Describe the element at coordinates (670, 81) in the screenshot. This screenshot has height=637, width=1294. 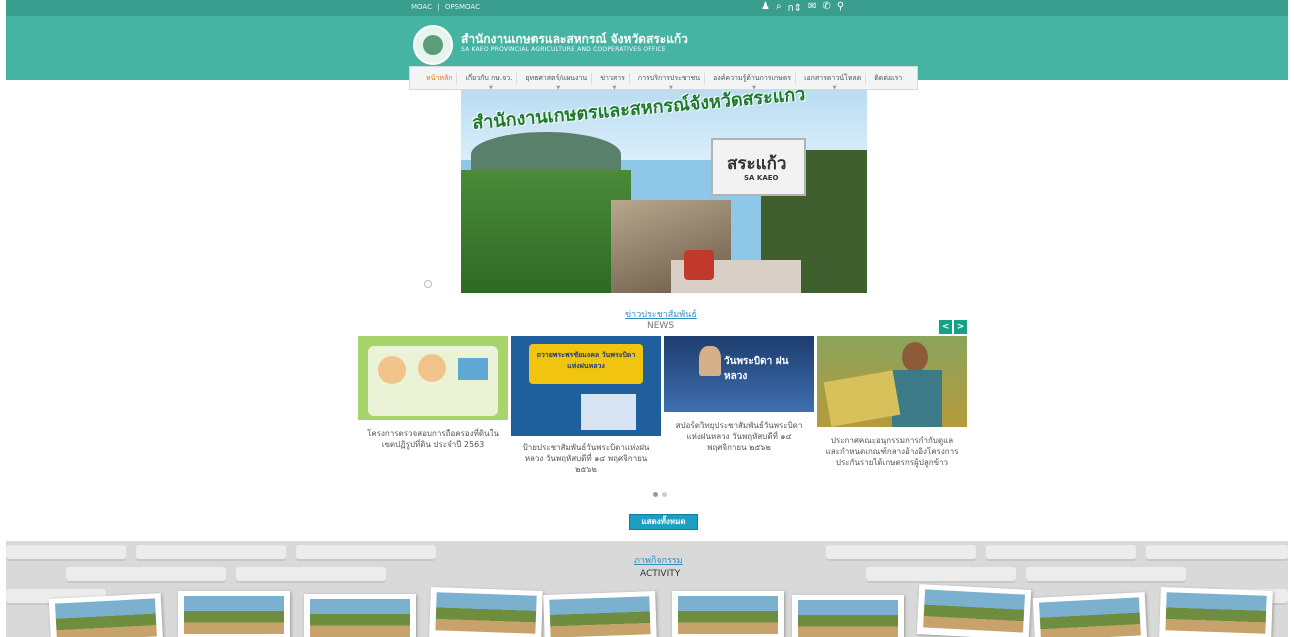
I see `nav-item-services: การบริการประชาชน ▼` at that location.